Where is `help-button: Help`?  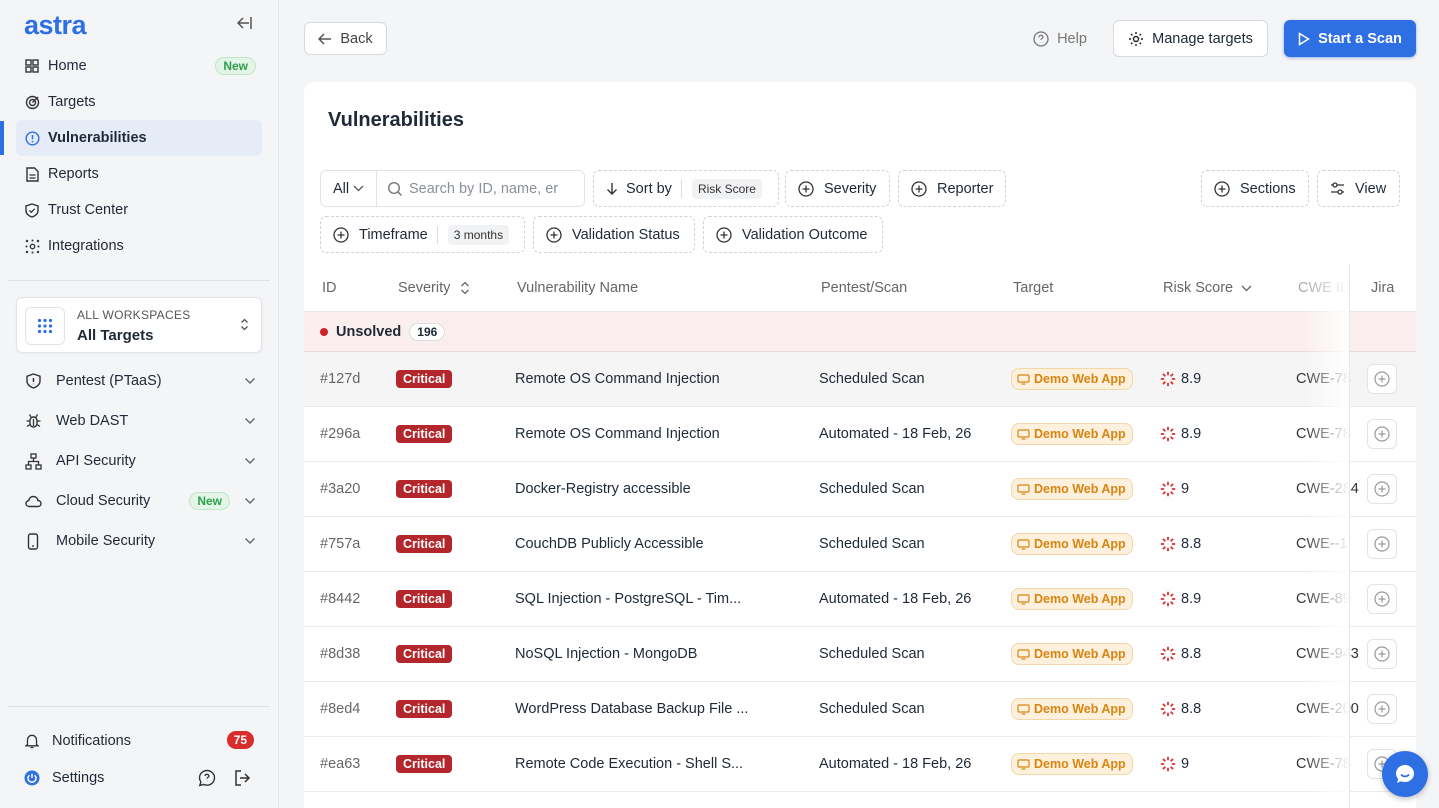
help-button: Help is located at coordinates (1060, 38).